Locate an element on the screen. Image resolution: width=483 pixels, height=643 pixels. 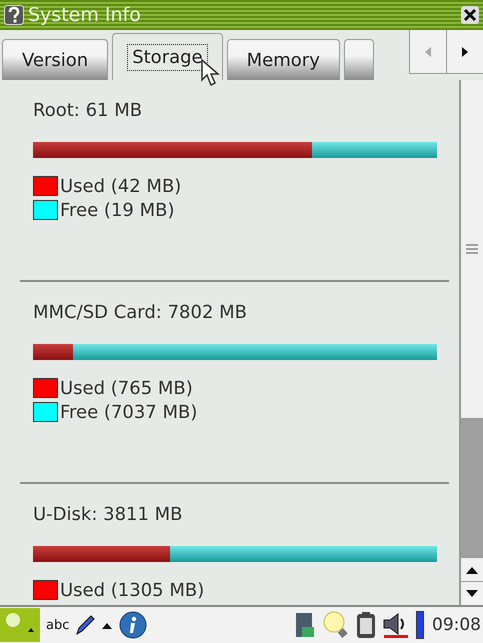
close-icon is located at coordinates (470, 15).